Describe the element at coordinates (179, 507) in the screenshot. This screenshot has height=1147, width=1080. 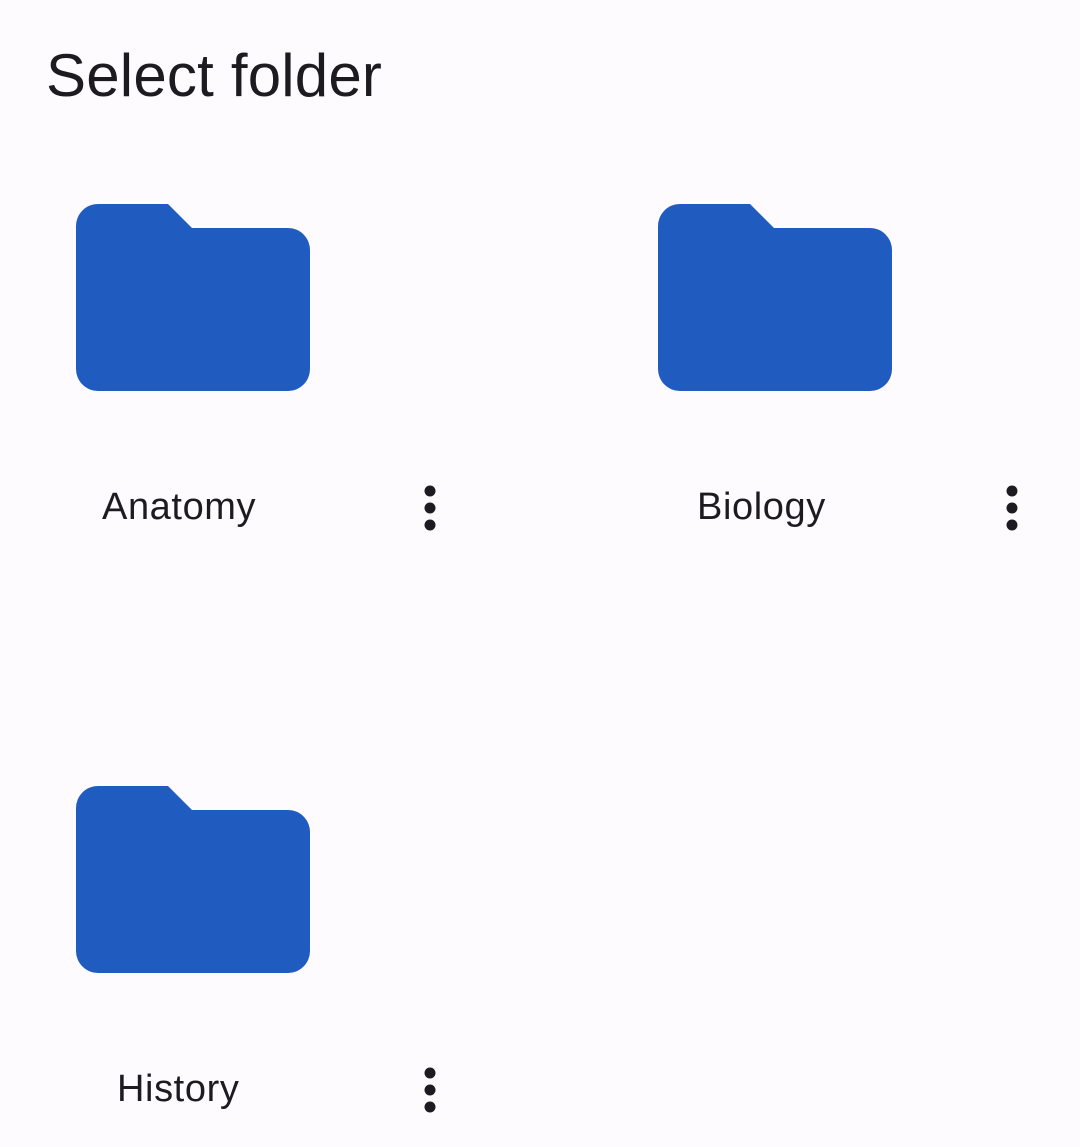
I see `folder-name: Anatomy` at that location.